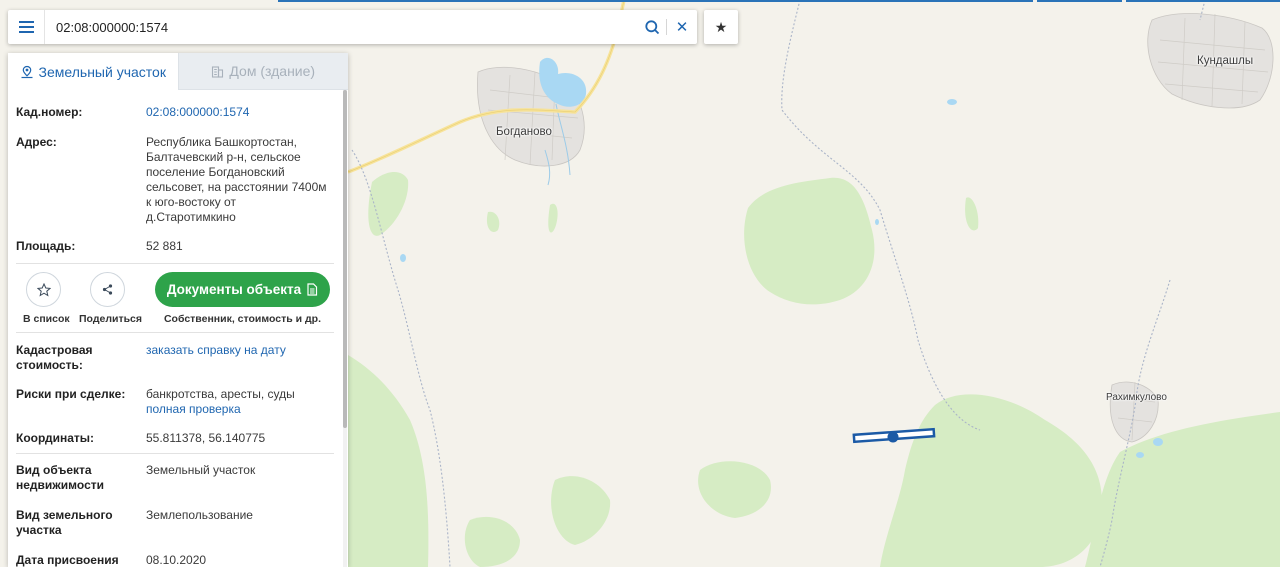 The width and height of the screenshot is (1280, 567). I want to click on star-icon, so click(43, 289).